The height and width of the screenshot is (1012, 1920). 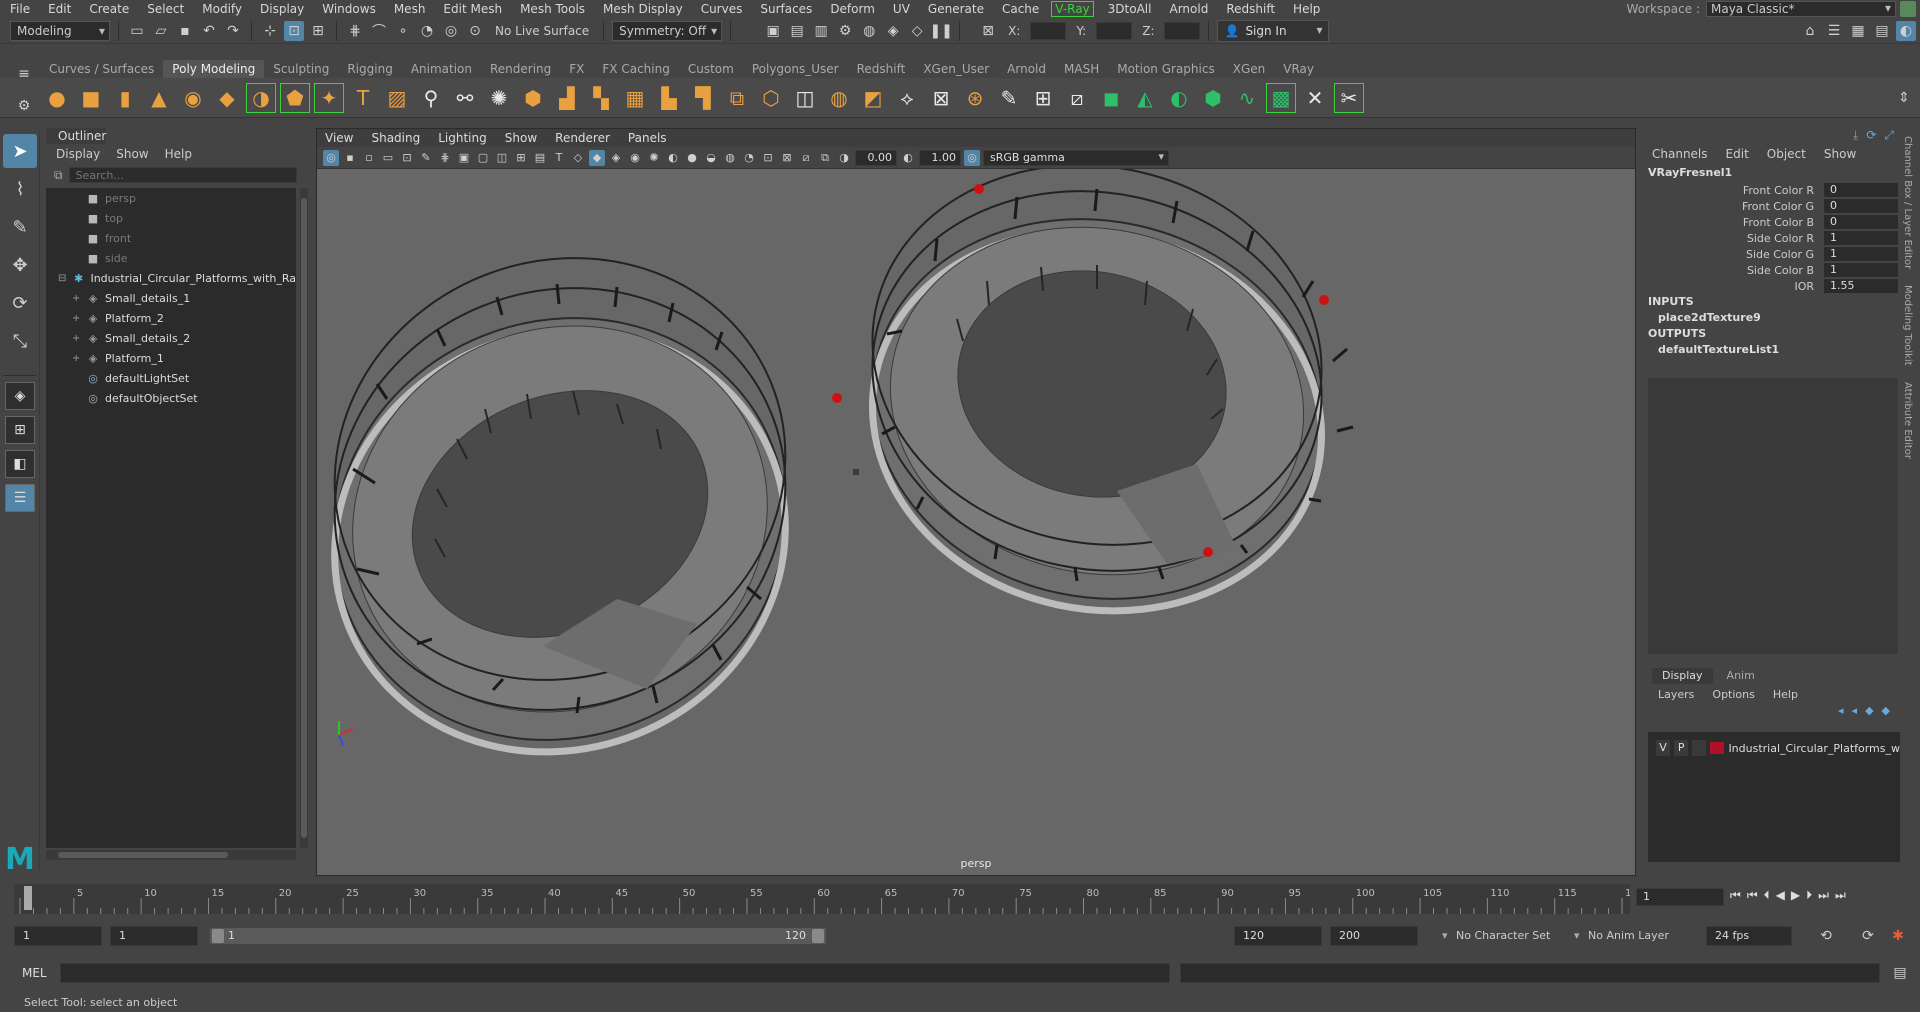 What do you see at coordinates (721, 9) in the screenshot?
I see `menu-curves: Curves` at bounding box center [721, 9].